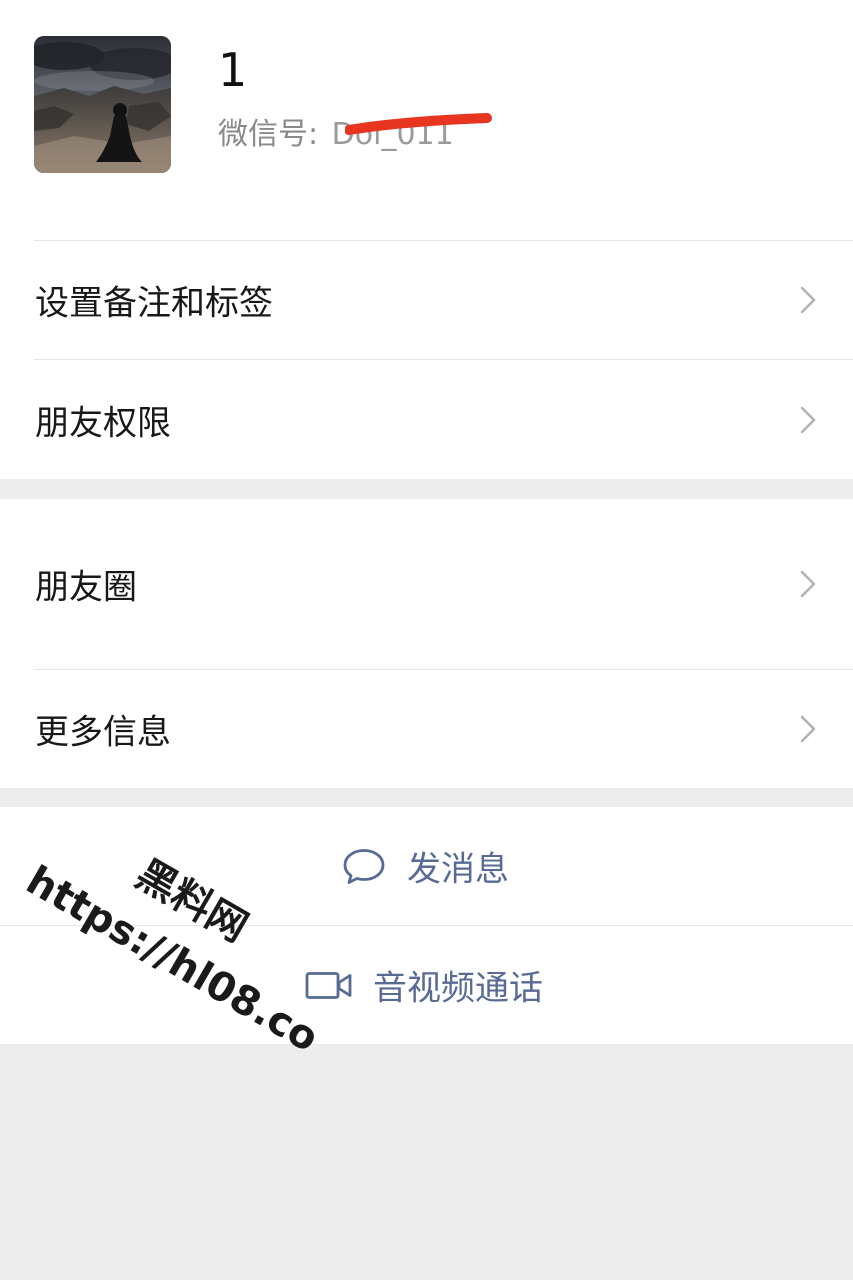 This screenshot has height=1280, width=853. What do you see at coordinates (364, 866) in the screenshot?
I see `chat-bubble-icon` at bounding box center [364, 866].